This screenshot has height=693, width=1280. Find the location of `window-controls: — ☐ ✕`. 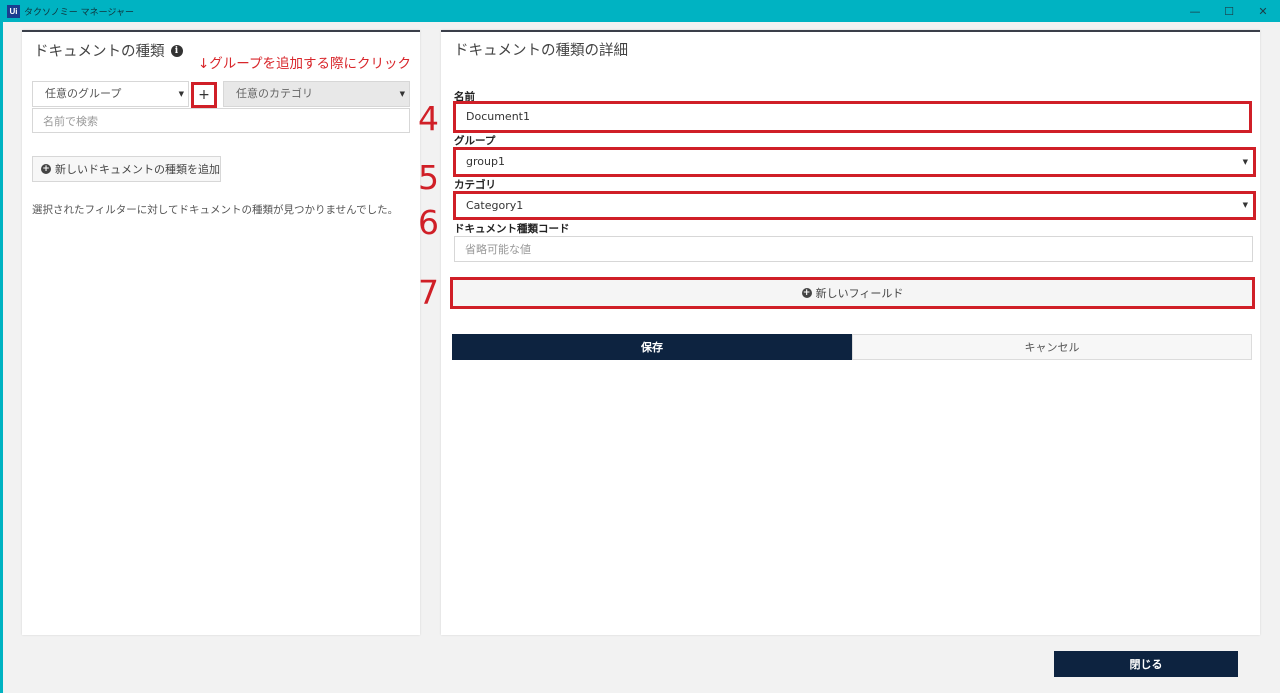

window-controls: — ☐ ✕ is located at coordinates (1229, 11).